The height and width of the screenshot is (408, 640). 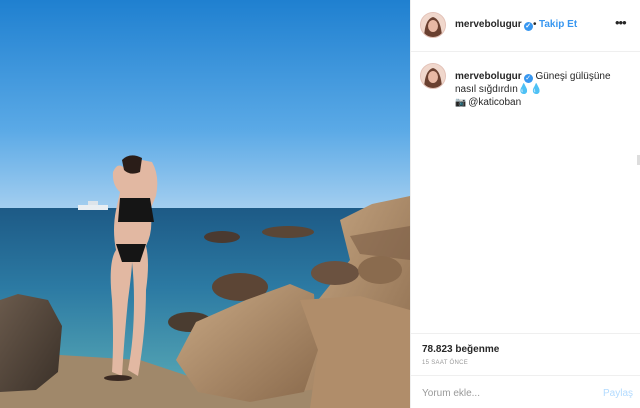 I want to click on caption-username: mervebolugur, so click(x=488, y=76).